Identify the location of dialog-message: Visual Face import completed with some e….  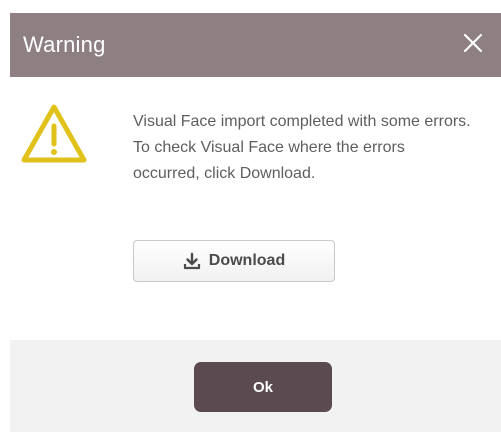
(302, 147).